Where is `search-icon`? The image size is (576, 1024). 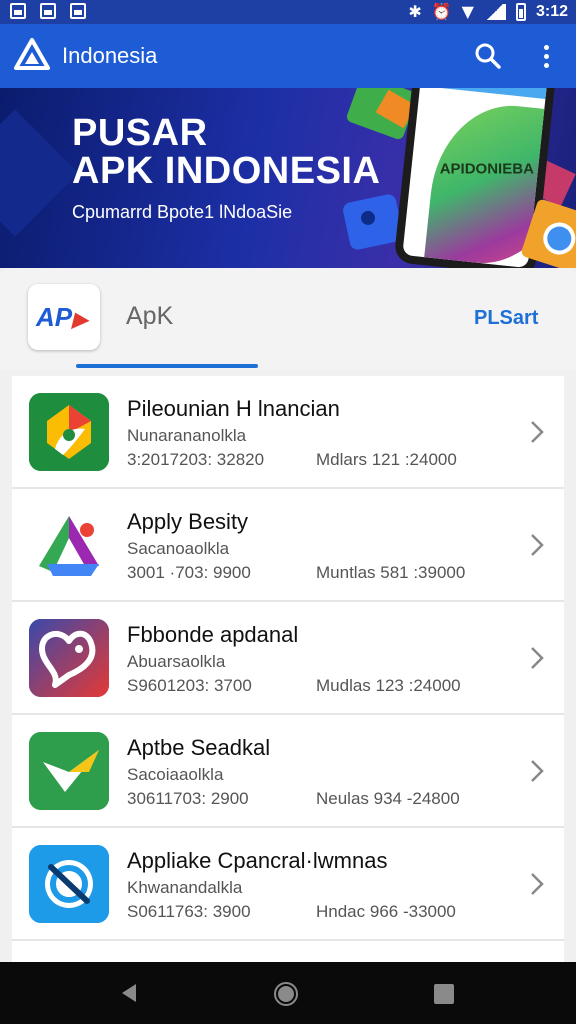 search-icon is located at coordinates (488, 56).